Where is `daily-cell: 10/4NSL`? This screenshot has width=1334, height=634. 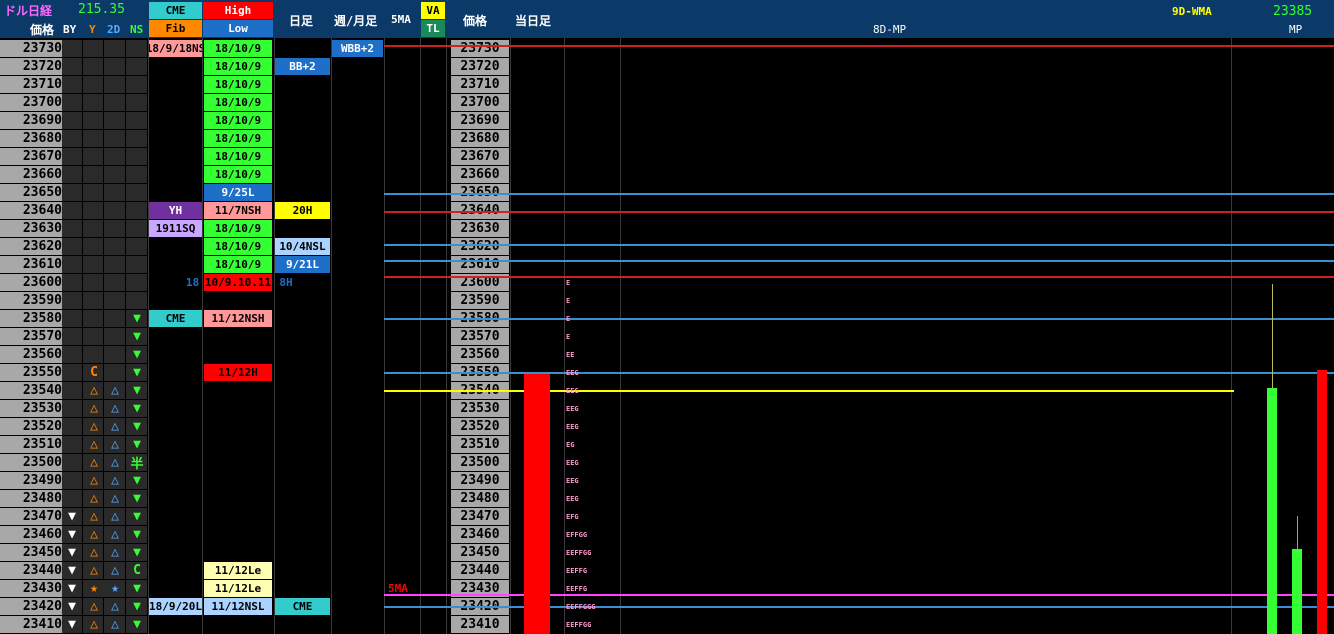
daily-cell: 10/4NSL is located at coordinates (302, 246).